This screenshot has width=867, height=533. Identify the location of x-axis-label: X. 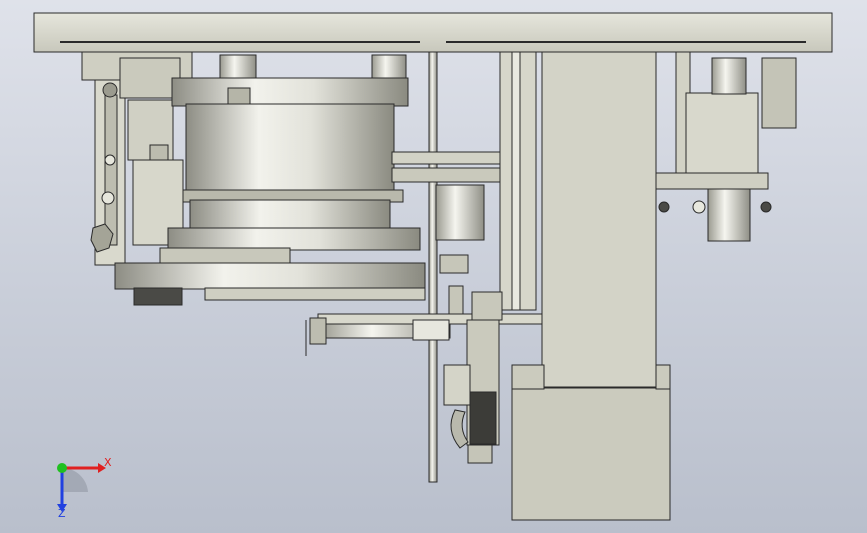
(108, 462).